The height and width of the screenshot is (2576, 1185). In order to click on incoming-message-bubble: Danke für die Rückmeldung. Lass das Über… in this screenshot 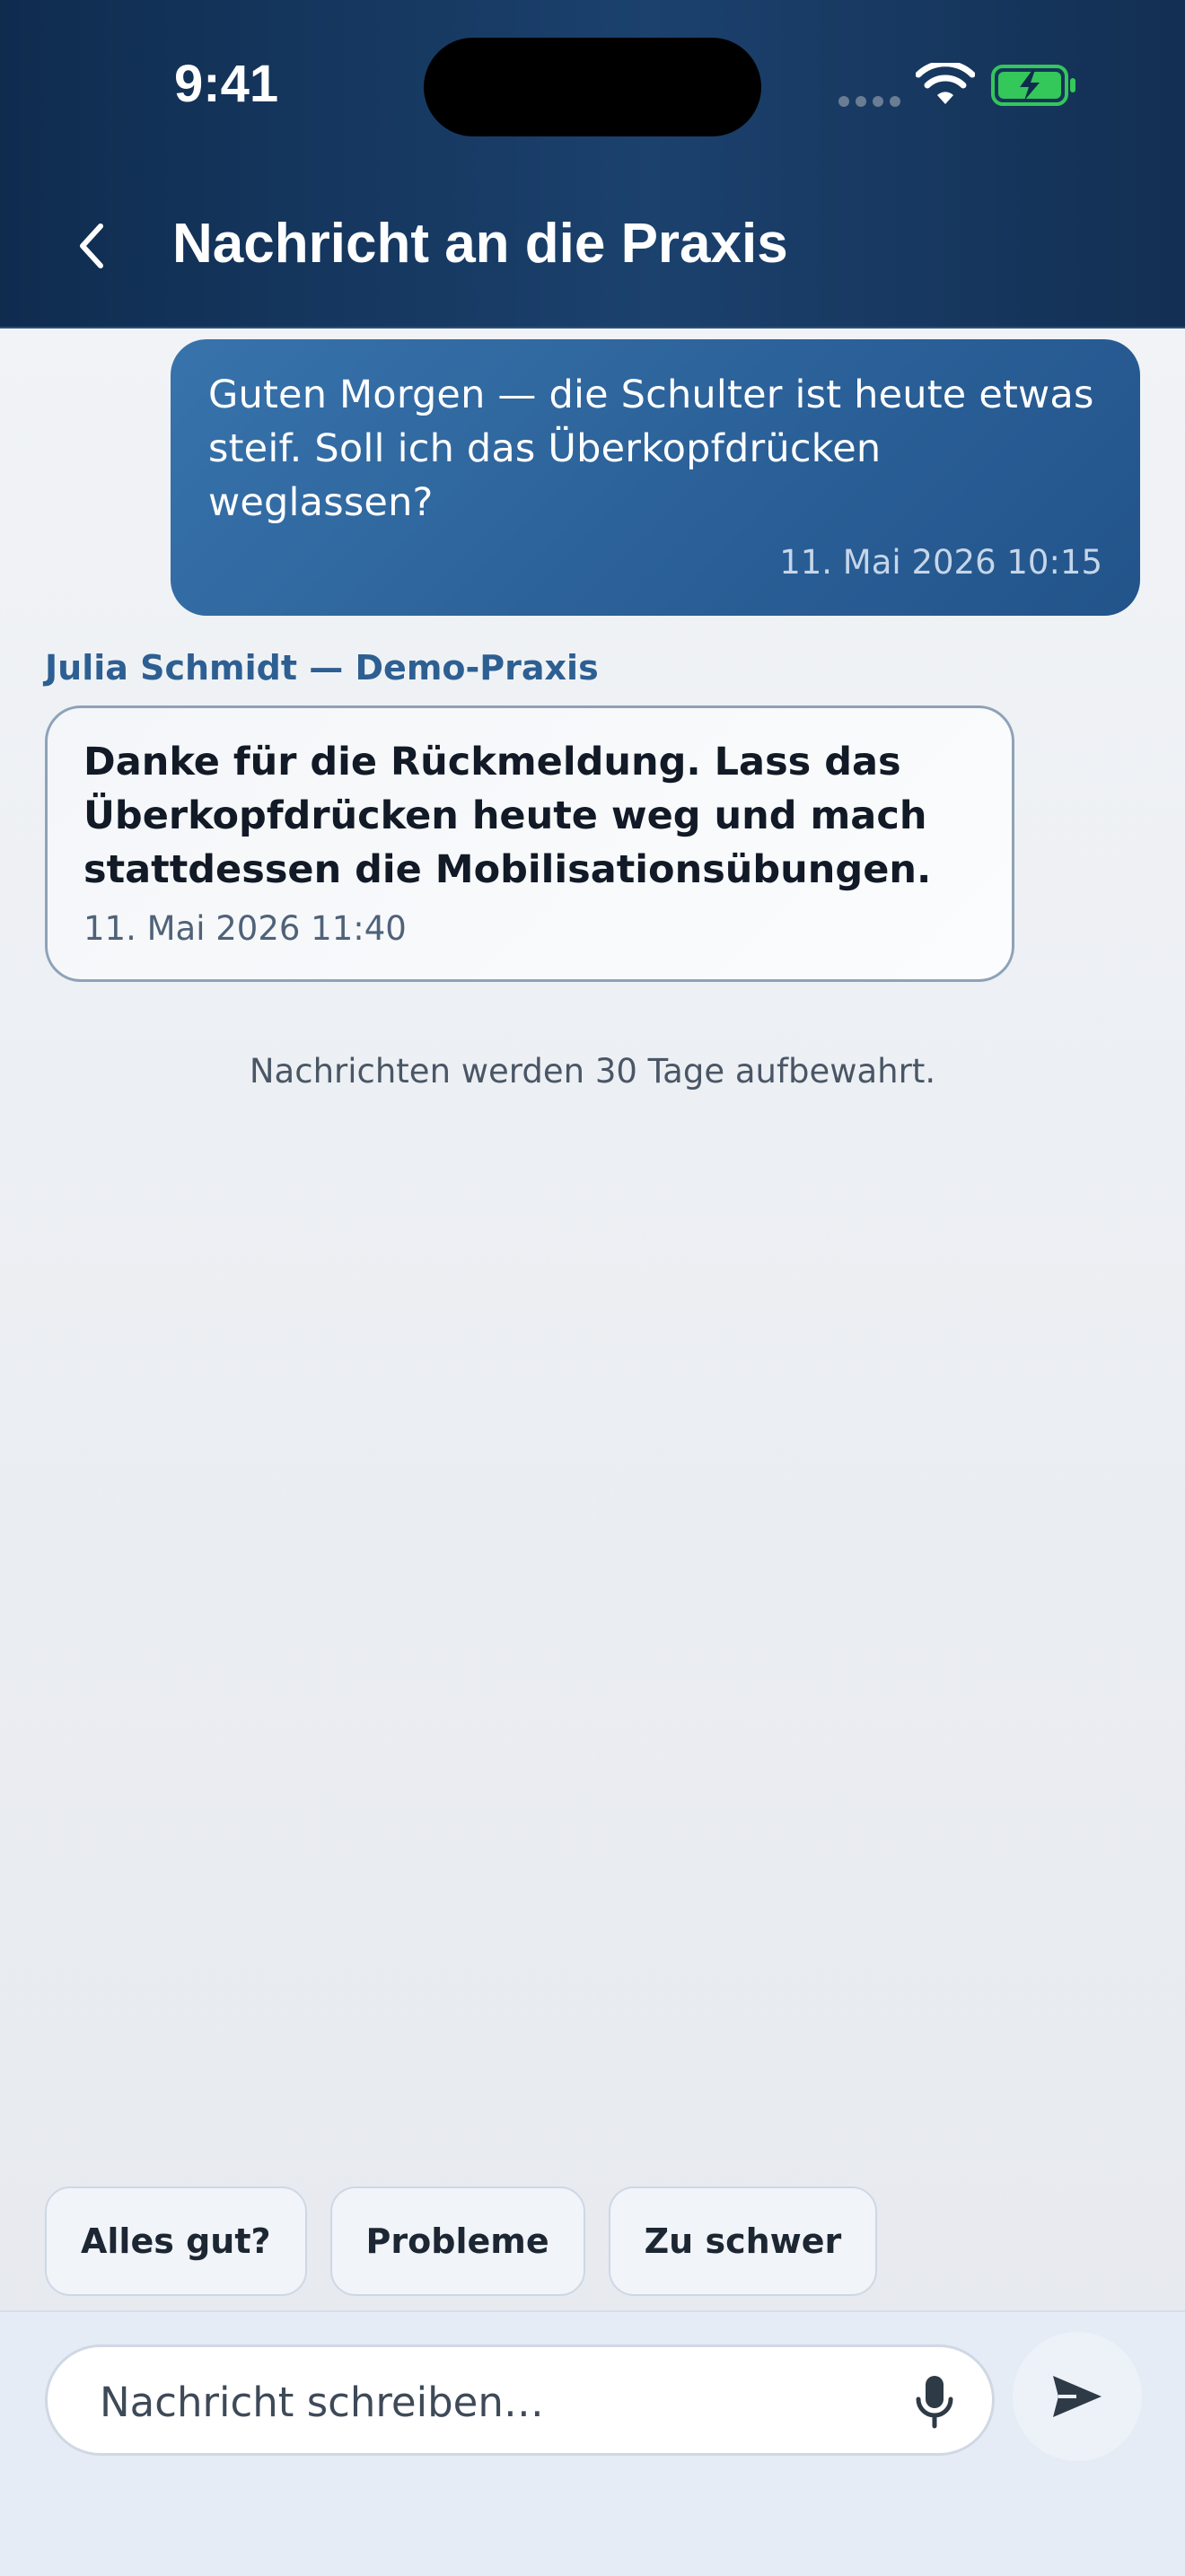, I will do `click(529, 843)`.